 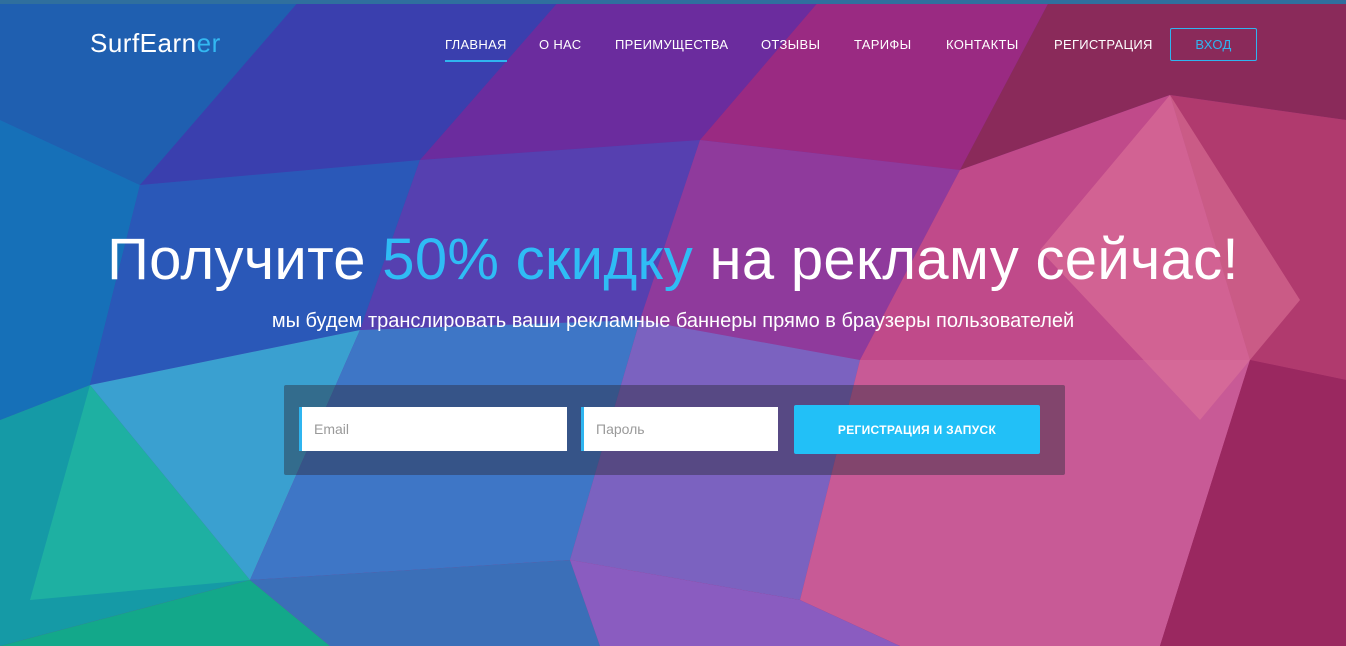 What do you see at coordinates (245, 259) in the screenshot?
I see `hero-title-start: Получите` at bounding box center [245, 259].